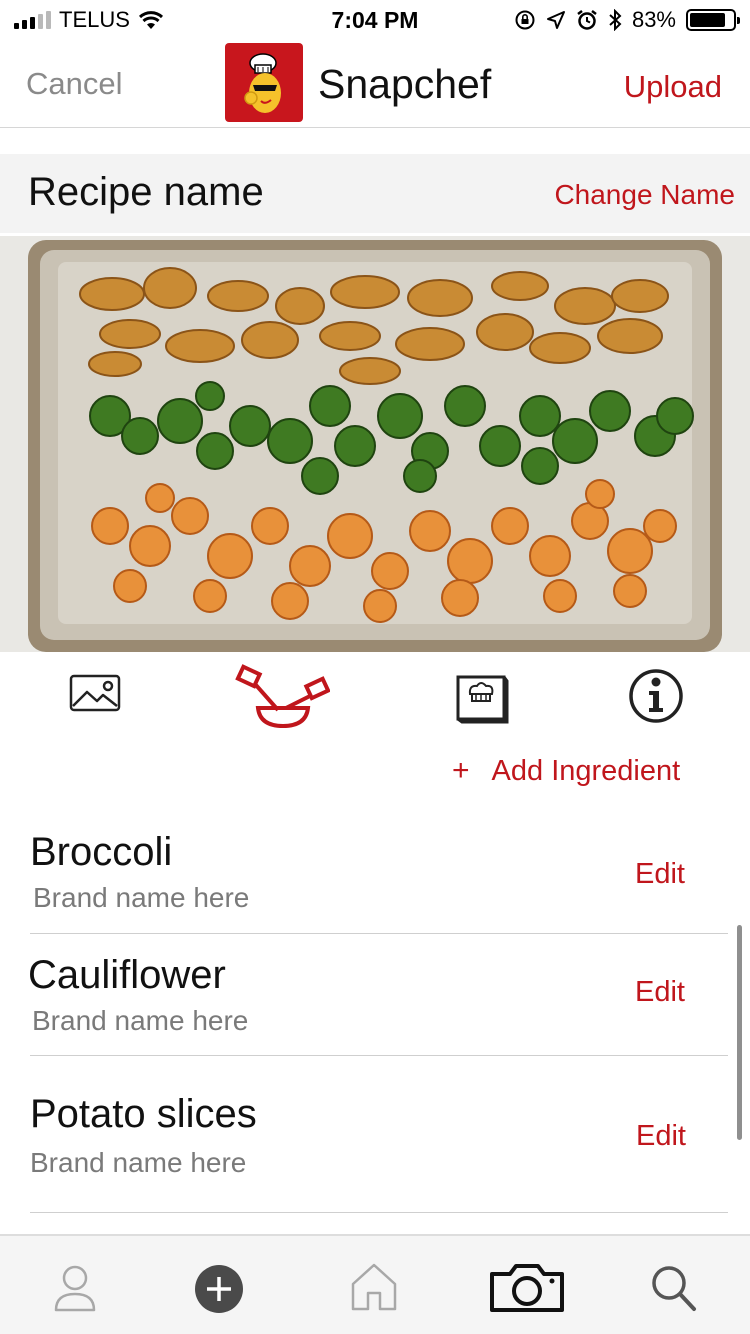 This screenshot has height=1334, width=750. Describe the element at coordinates (673, 87) in the screenshot. I see `upload-button: Upload` at that location.